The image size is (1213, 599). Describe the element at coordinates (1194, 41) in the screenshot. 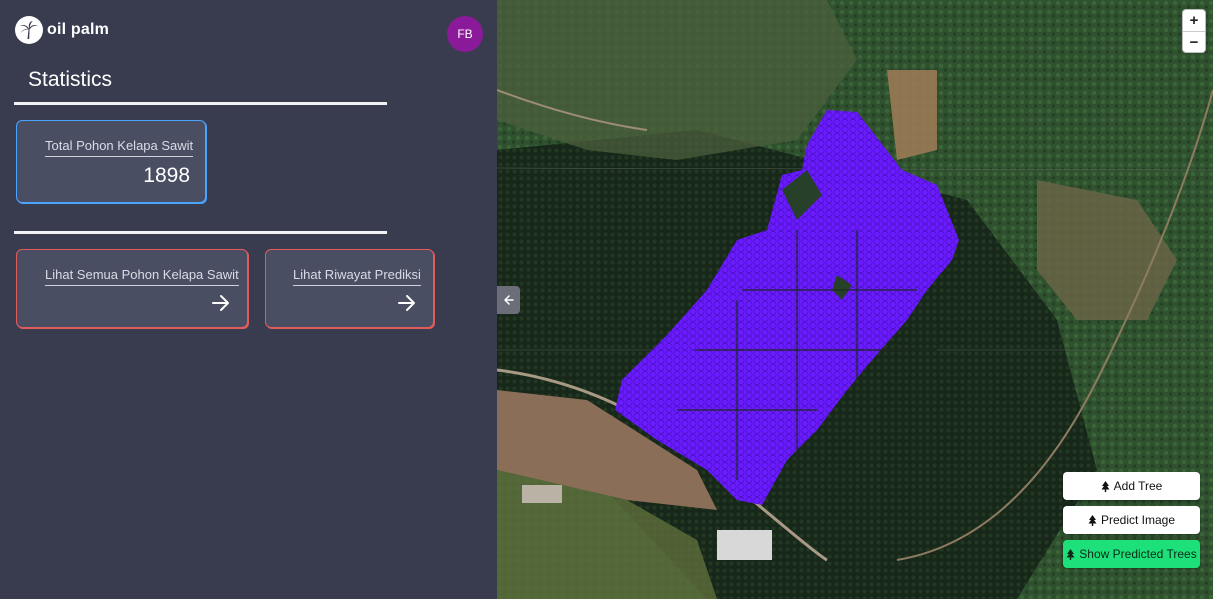

I see `zoom-out-button: −` at that location.